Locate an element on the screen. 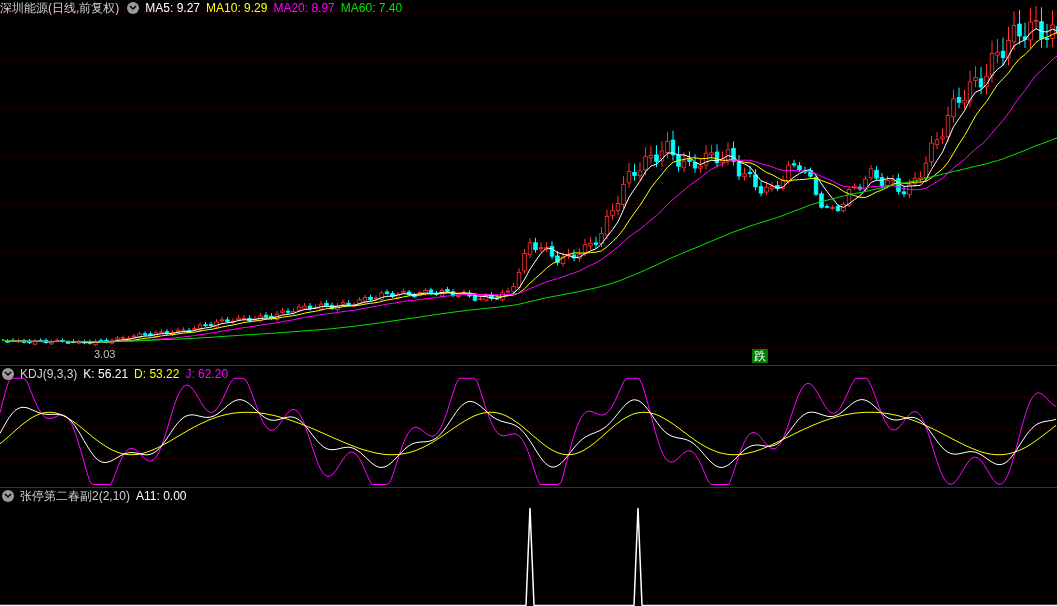 This screenshot has height=606, width=1057. indicator-value: D: 53.22 is located at coordinates (157, 374).